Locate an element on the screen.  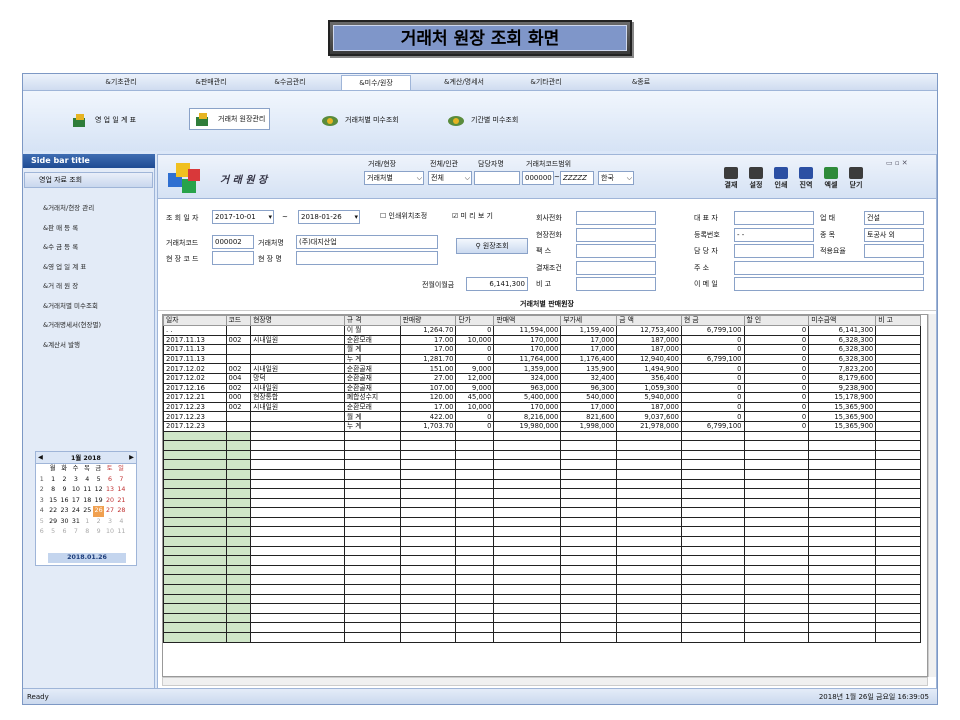
sidebar-item-5: &거래처별 미수조회 is located at coordinates (70, 306).